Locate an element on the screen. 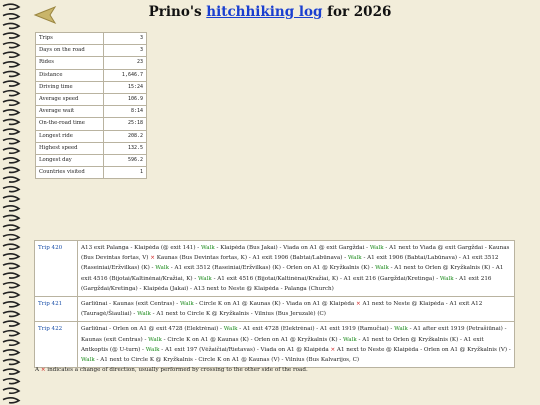 This screenshot has height=405, width=540. stat-label: Trips is located at coordinates (69, 38).